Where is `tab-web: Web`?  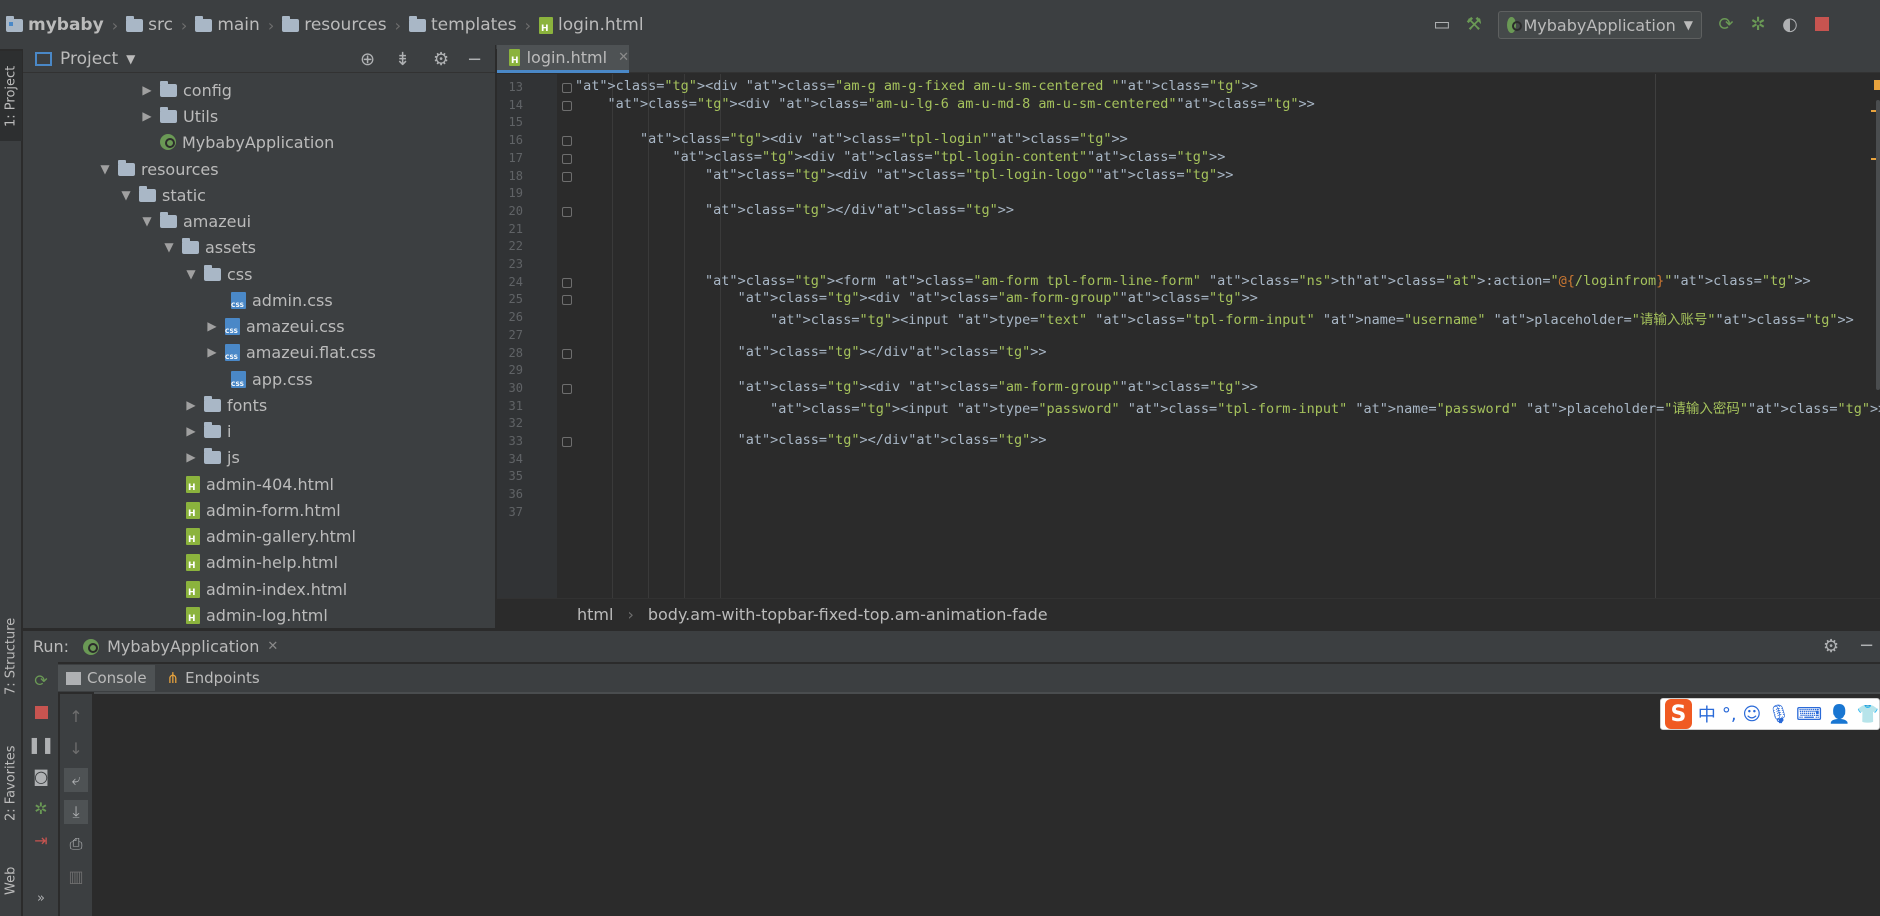
tab-web: Web is located at coordinates (11, 881).